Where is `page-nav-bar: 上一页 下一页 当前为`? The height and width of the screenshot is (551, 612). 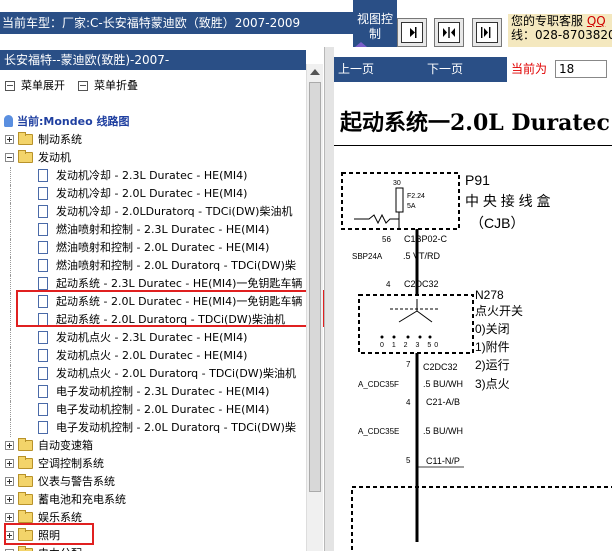
page-nav-bar: 上一页 下一页 当前为 is located at coordinates (473, 69).